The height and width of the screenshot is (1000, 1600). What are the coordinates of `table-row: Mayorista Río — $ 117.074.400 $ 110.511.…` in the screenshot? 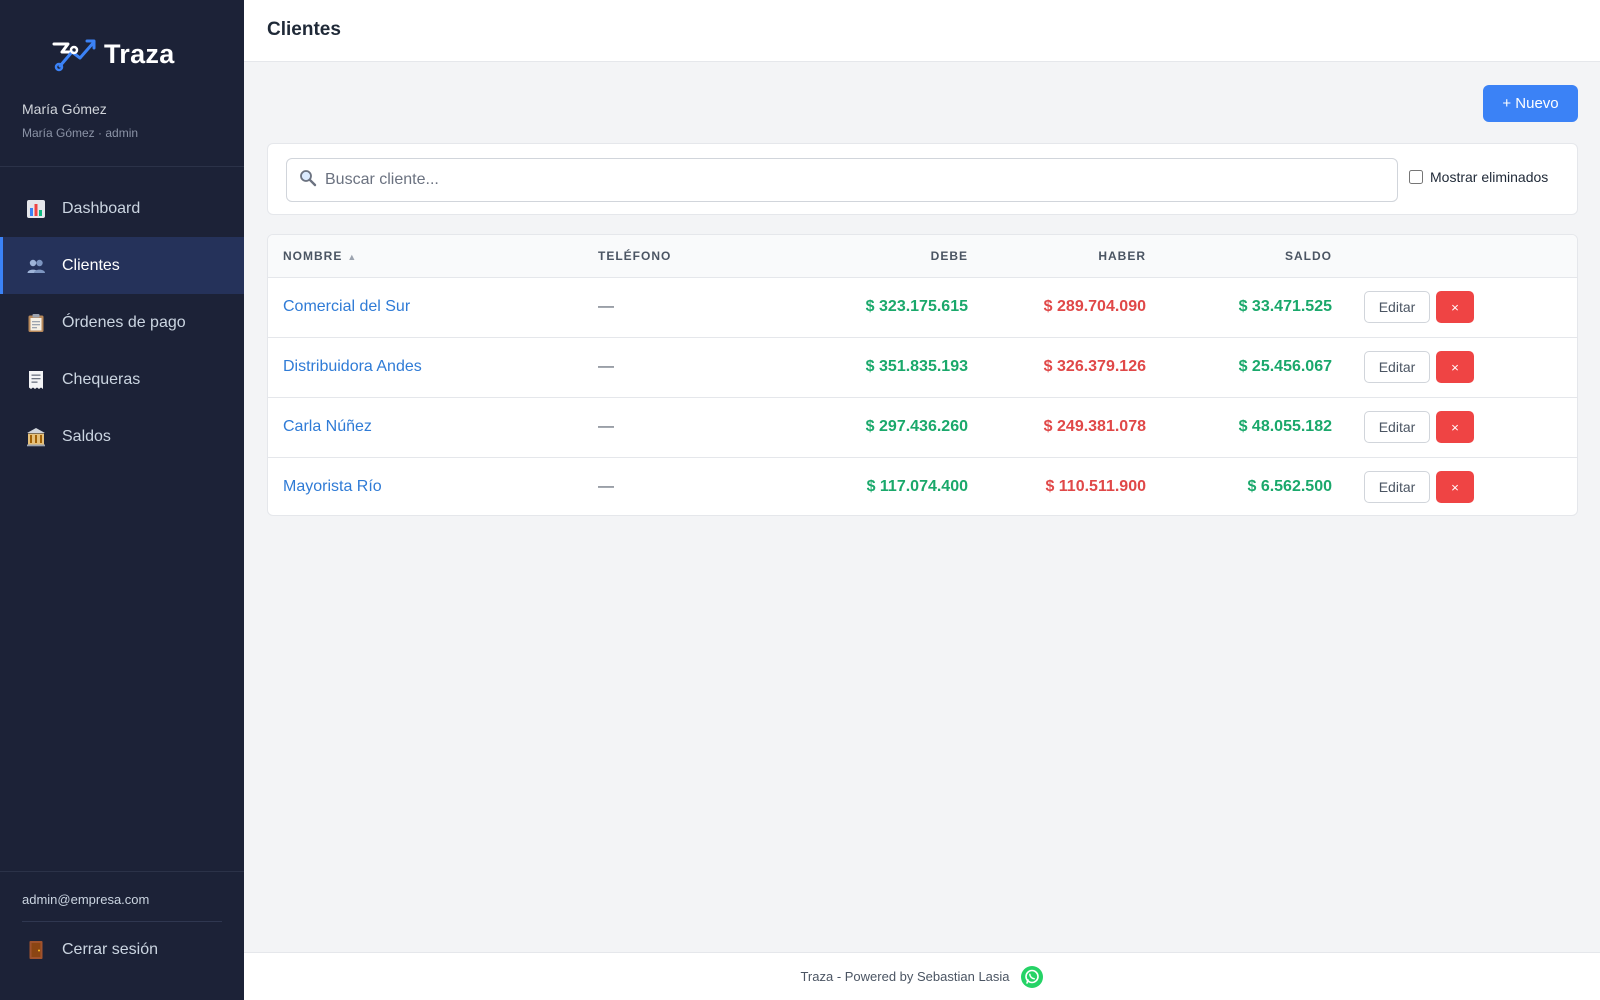 It's located at (922, 486).